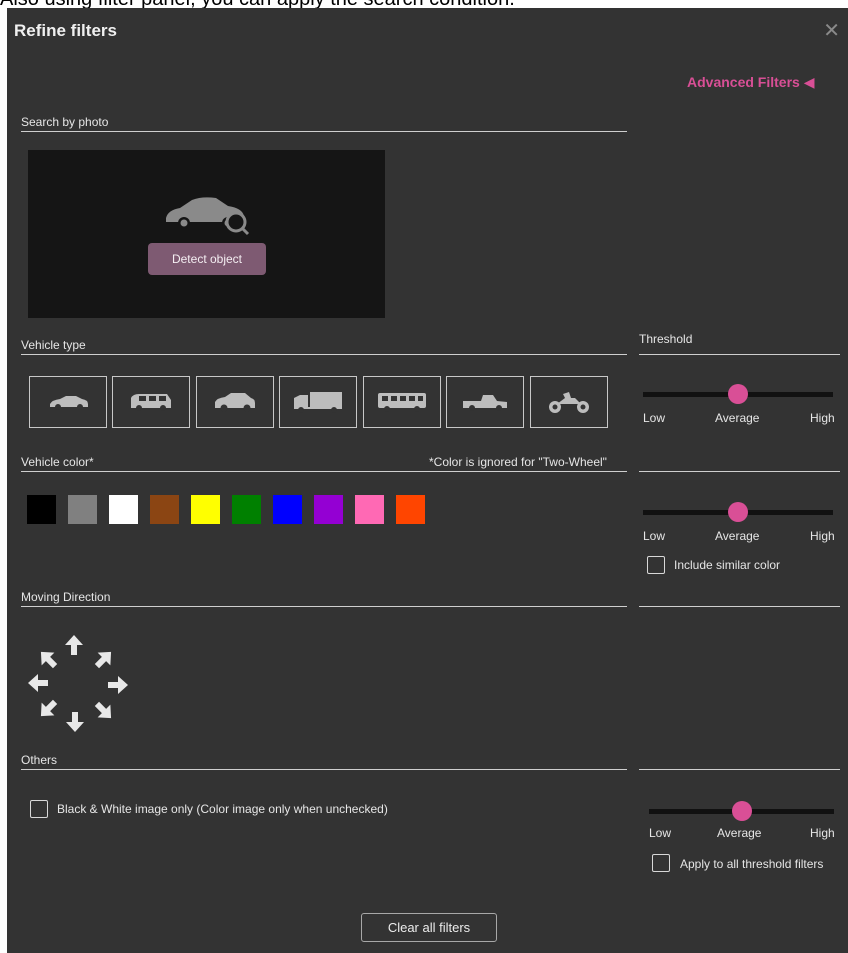  What do you see at coordinates (75, 722) in the screenshot?
I see `arrow-down-icon` at bounding box center [75, 722].